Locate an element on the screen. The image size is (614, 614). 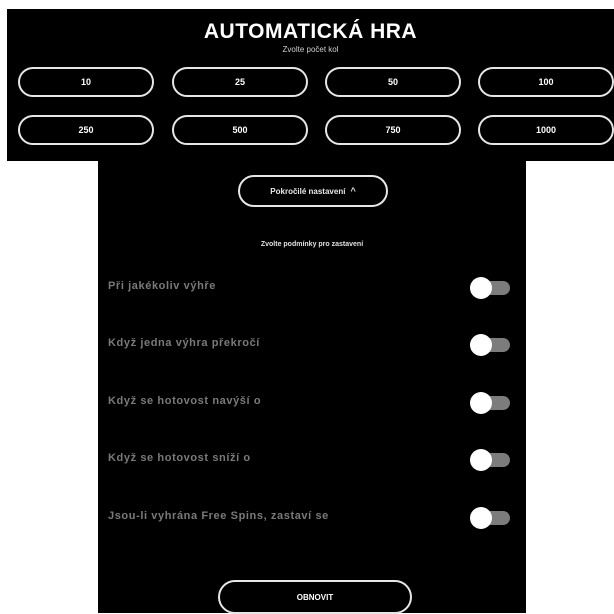
rounds-option-label: 500 is located at coordinates (240, 130).